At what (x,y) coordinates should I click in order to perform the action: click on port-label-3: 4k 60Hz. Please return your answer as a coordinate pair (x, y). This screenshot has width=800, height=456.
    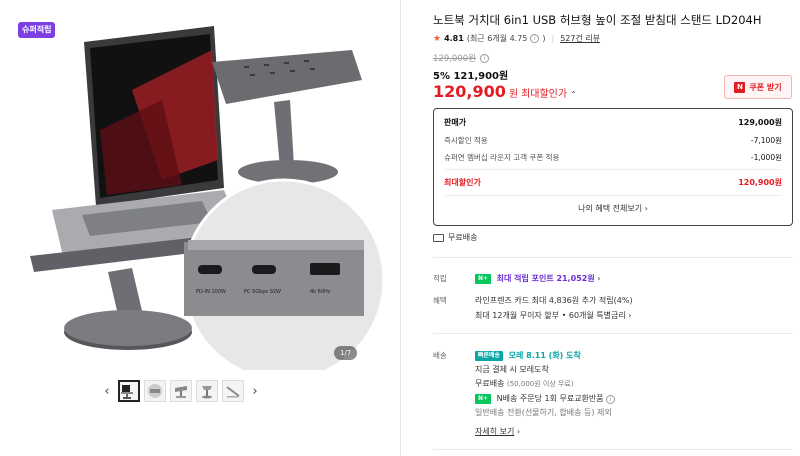
    Looking at the image, I should click on (320, 292).